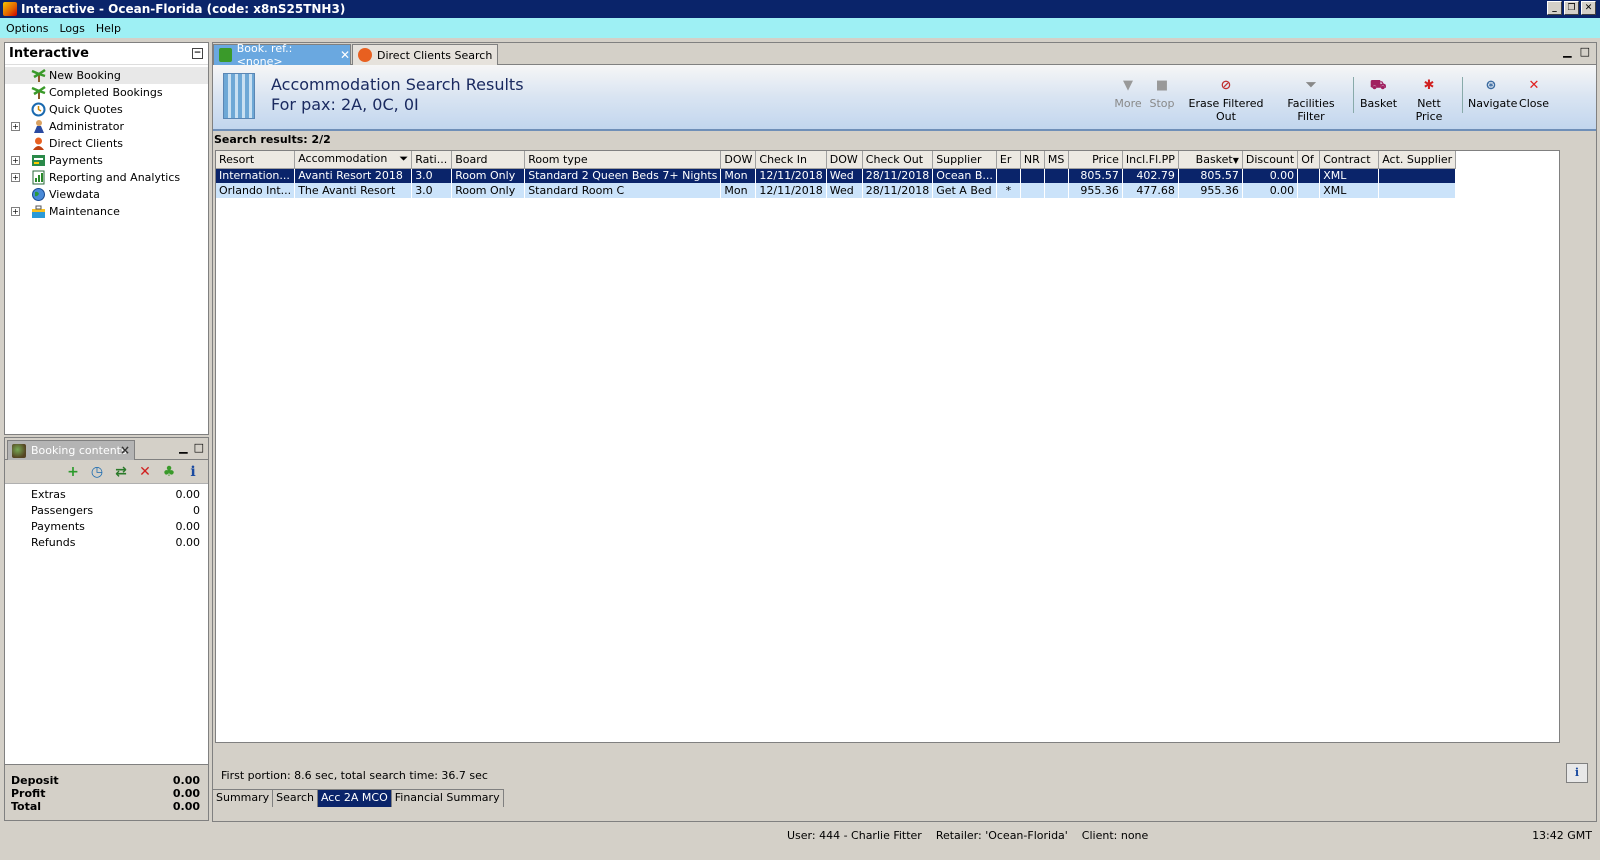 Image resolution: width=1600 pixels, height=860 pixels. Describe the element at coordinates (183, 447) in the screenshot. I see `minimize-panel-icon: ▁` at that location.